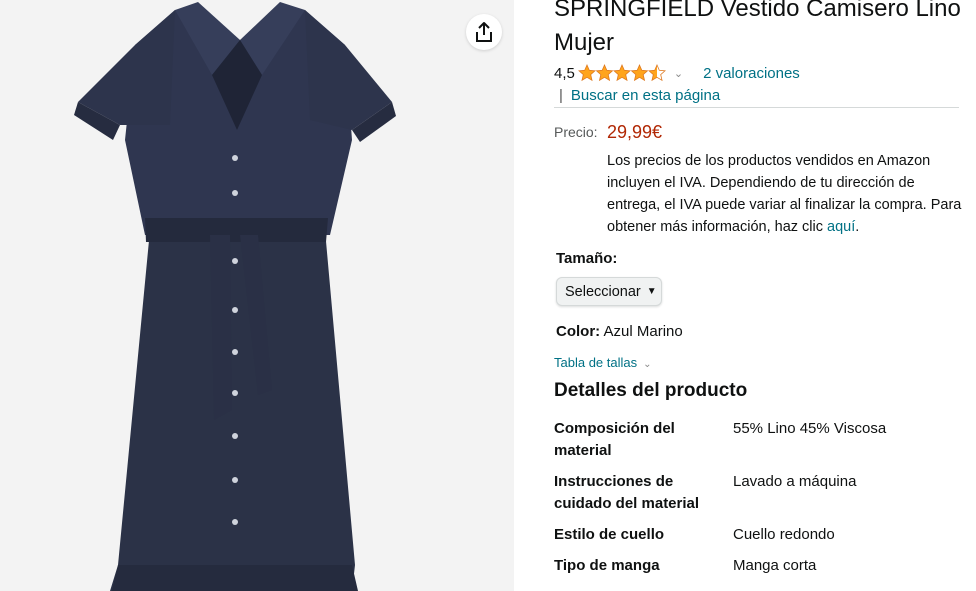 Image resolution: width=976 pixels, height=591 pixels. I want to click on spec-row: Estilo de cuello Cuello redondo, so click(720, 539).